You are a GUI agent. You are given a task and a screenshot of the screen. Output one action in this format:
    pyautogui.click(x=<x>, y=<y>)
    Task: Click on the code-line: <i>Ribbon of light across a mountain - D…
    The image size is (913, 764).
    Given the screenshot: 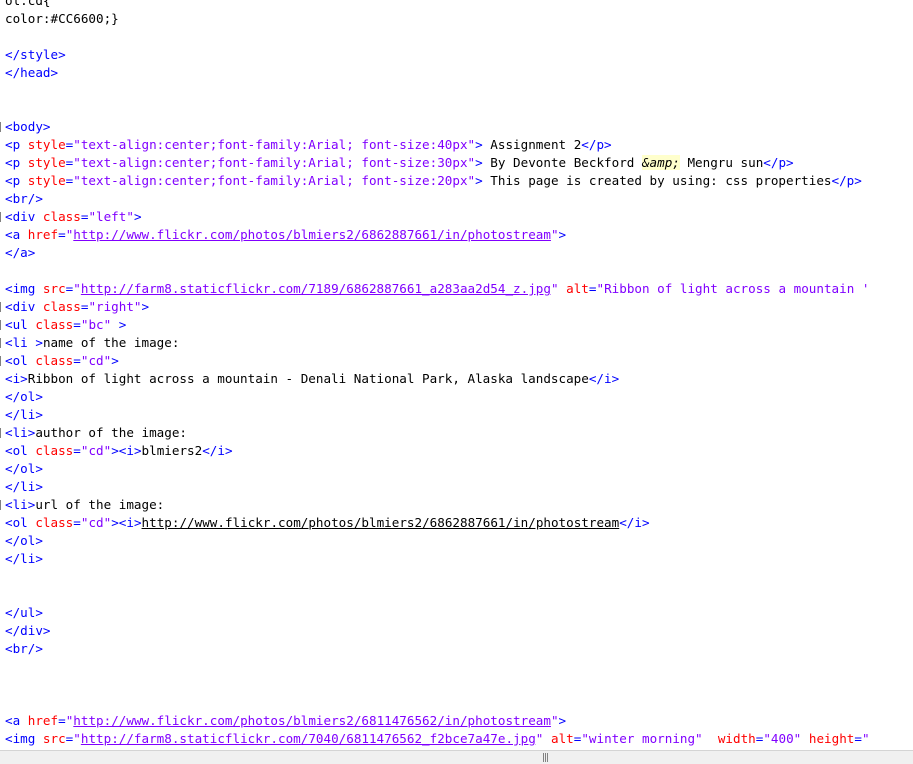 What is the action you would take?
    pyautogui.click(x=312, y=379)
    